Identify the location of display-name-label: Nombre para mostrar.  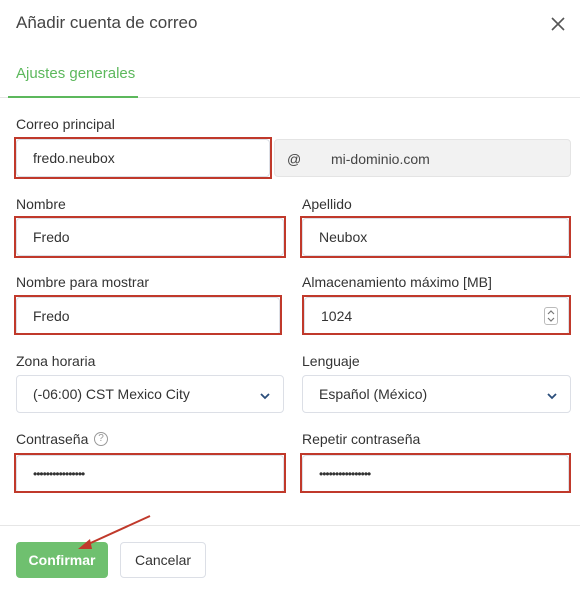
(83, 282).